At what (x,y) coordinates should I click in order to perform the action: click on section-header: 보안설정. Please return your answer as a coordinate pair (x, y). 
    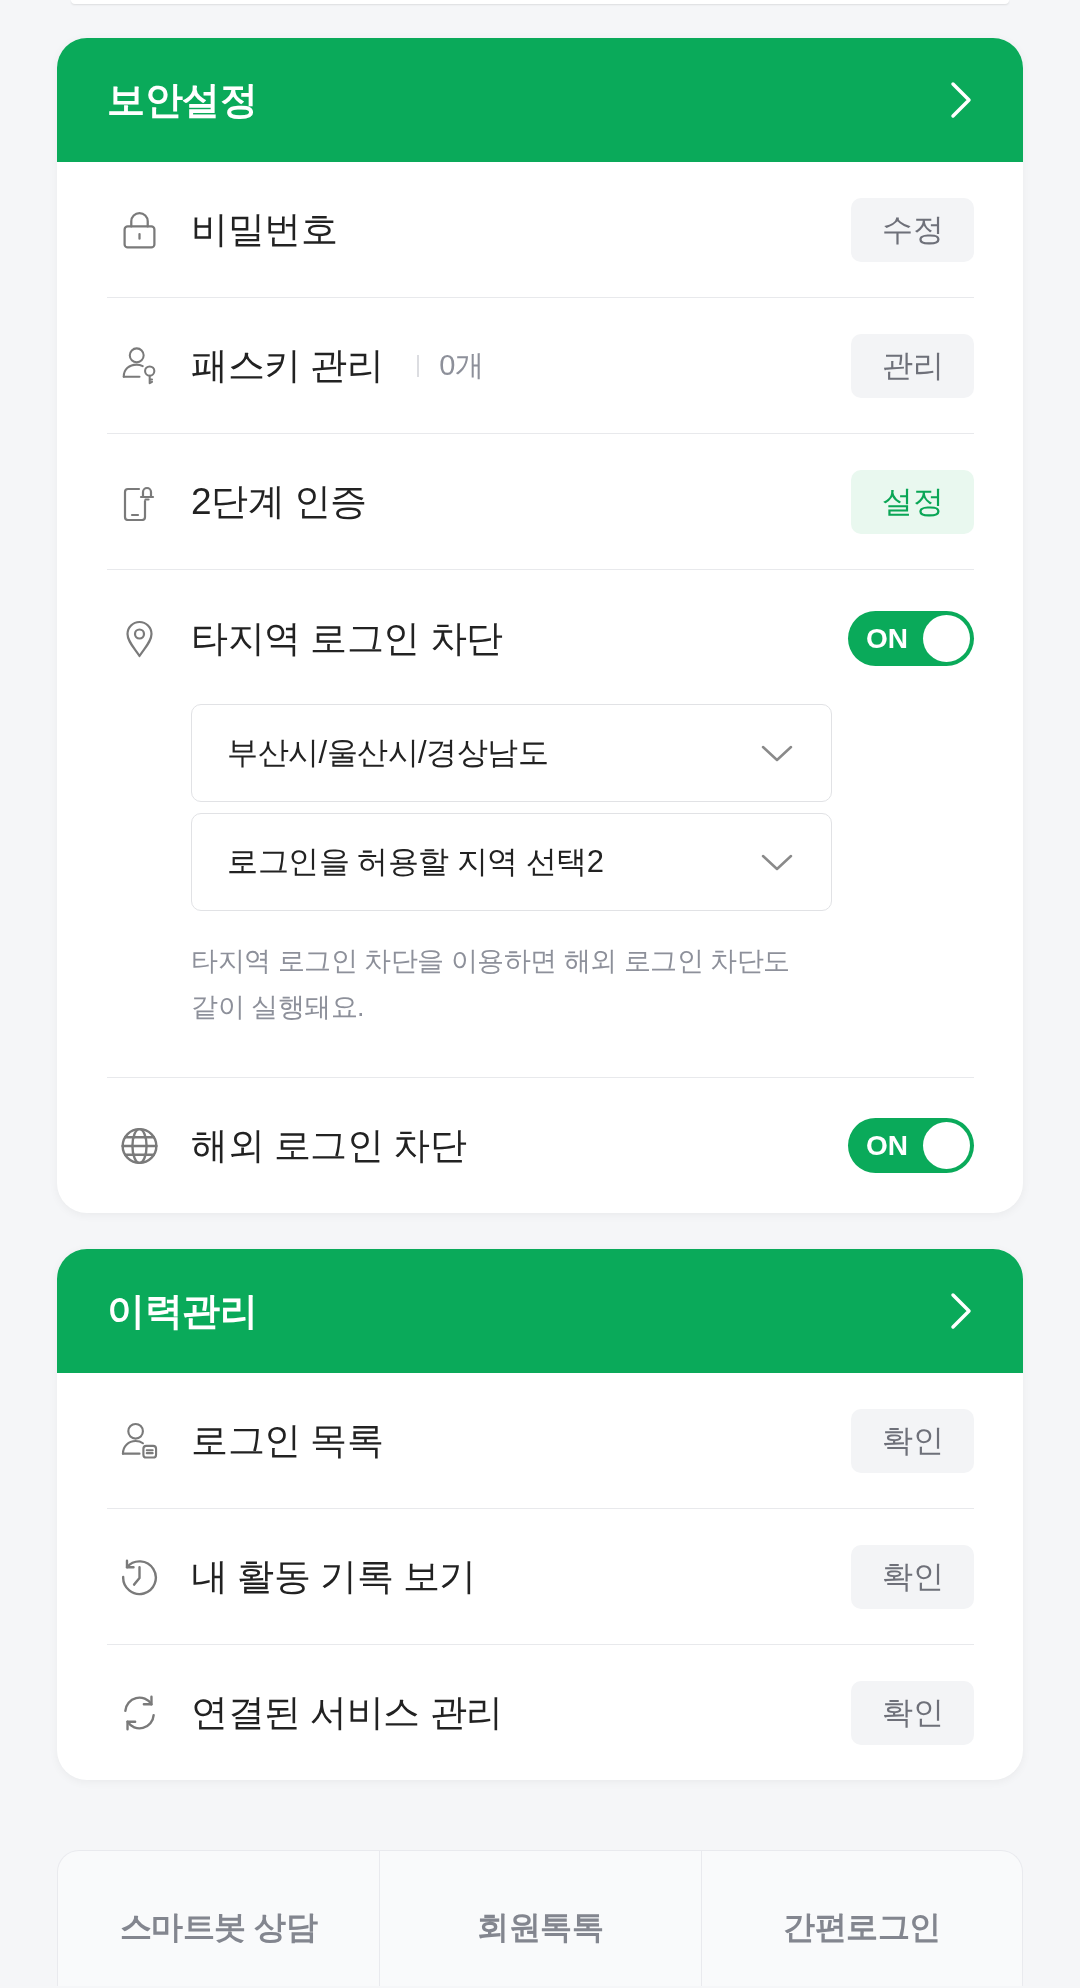
    Looking at the image, I should click on (540, 100).